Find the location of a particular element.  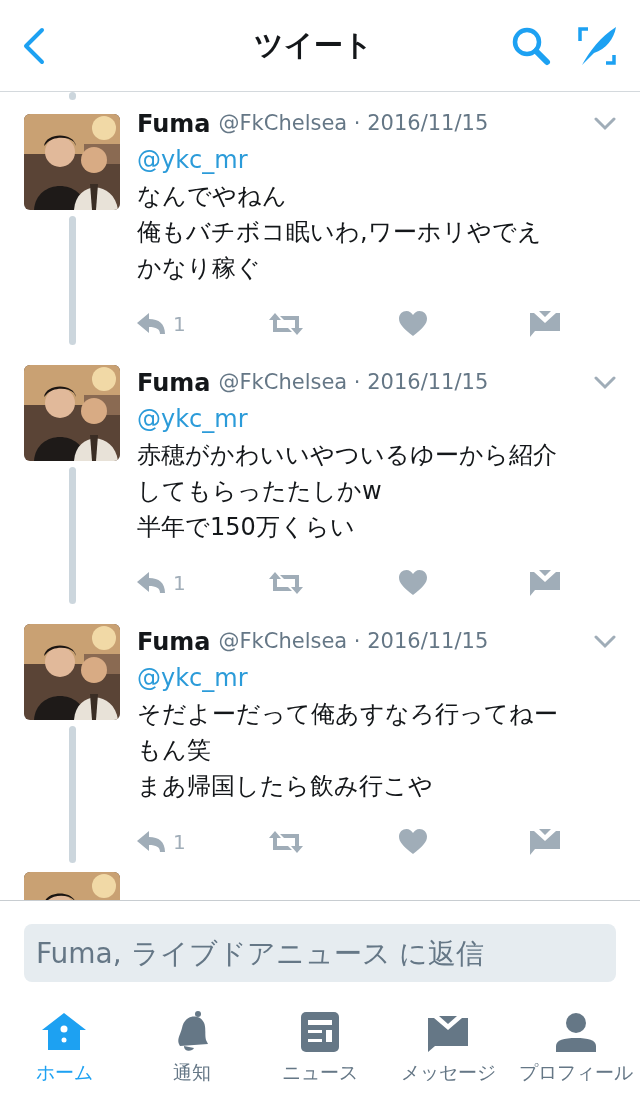

tab: ホーム is located at coordinates (64, 1049).